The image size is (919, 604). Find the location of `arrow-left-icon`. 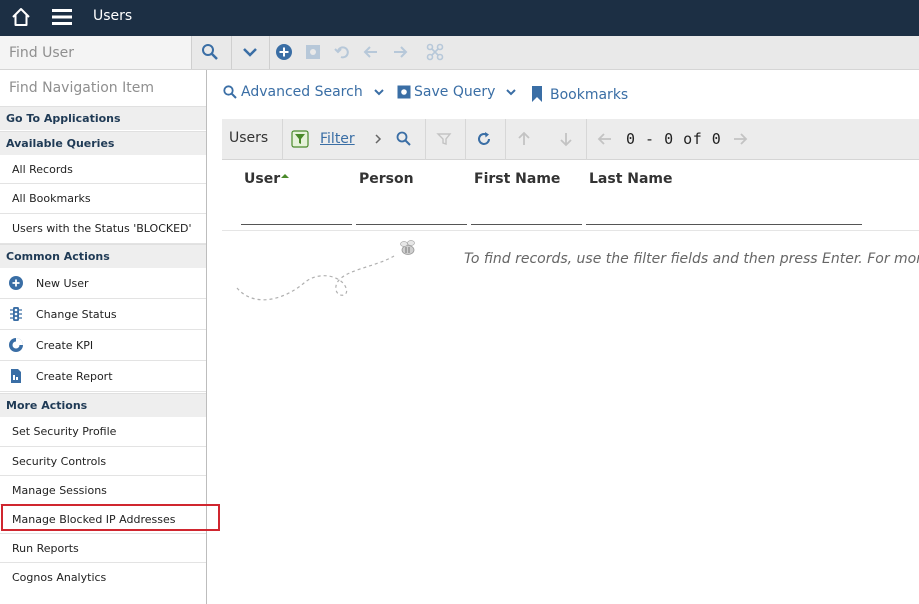

arrow-left-icon is located at coordinates (370, 52).